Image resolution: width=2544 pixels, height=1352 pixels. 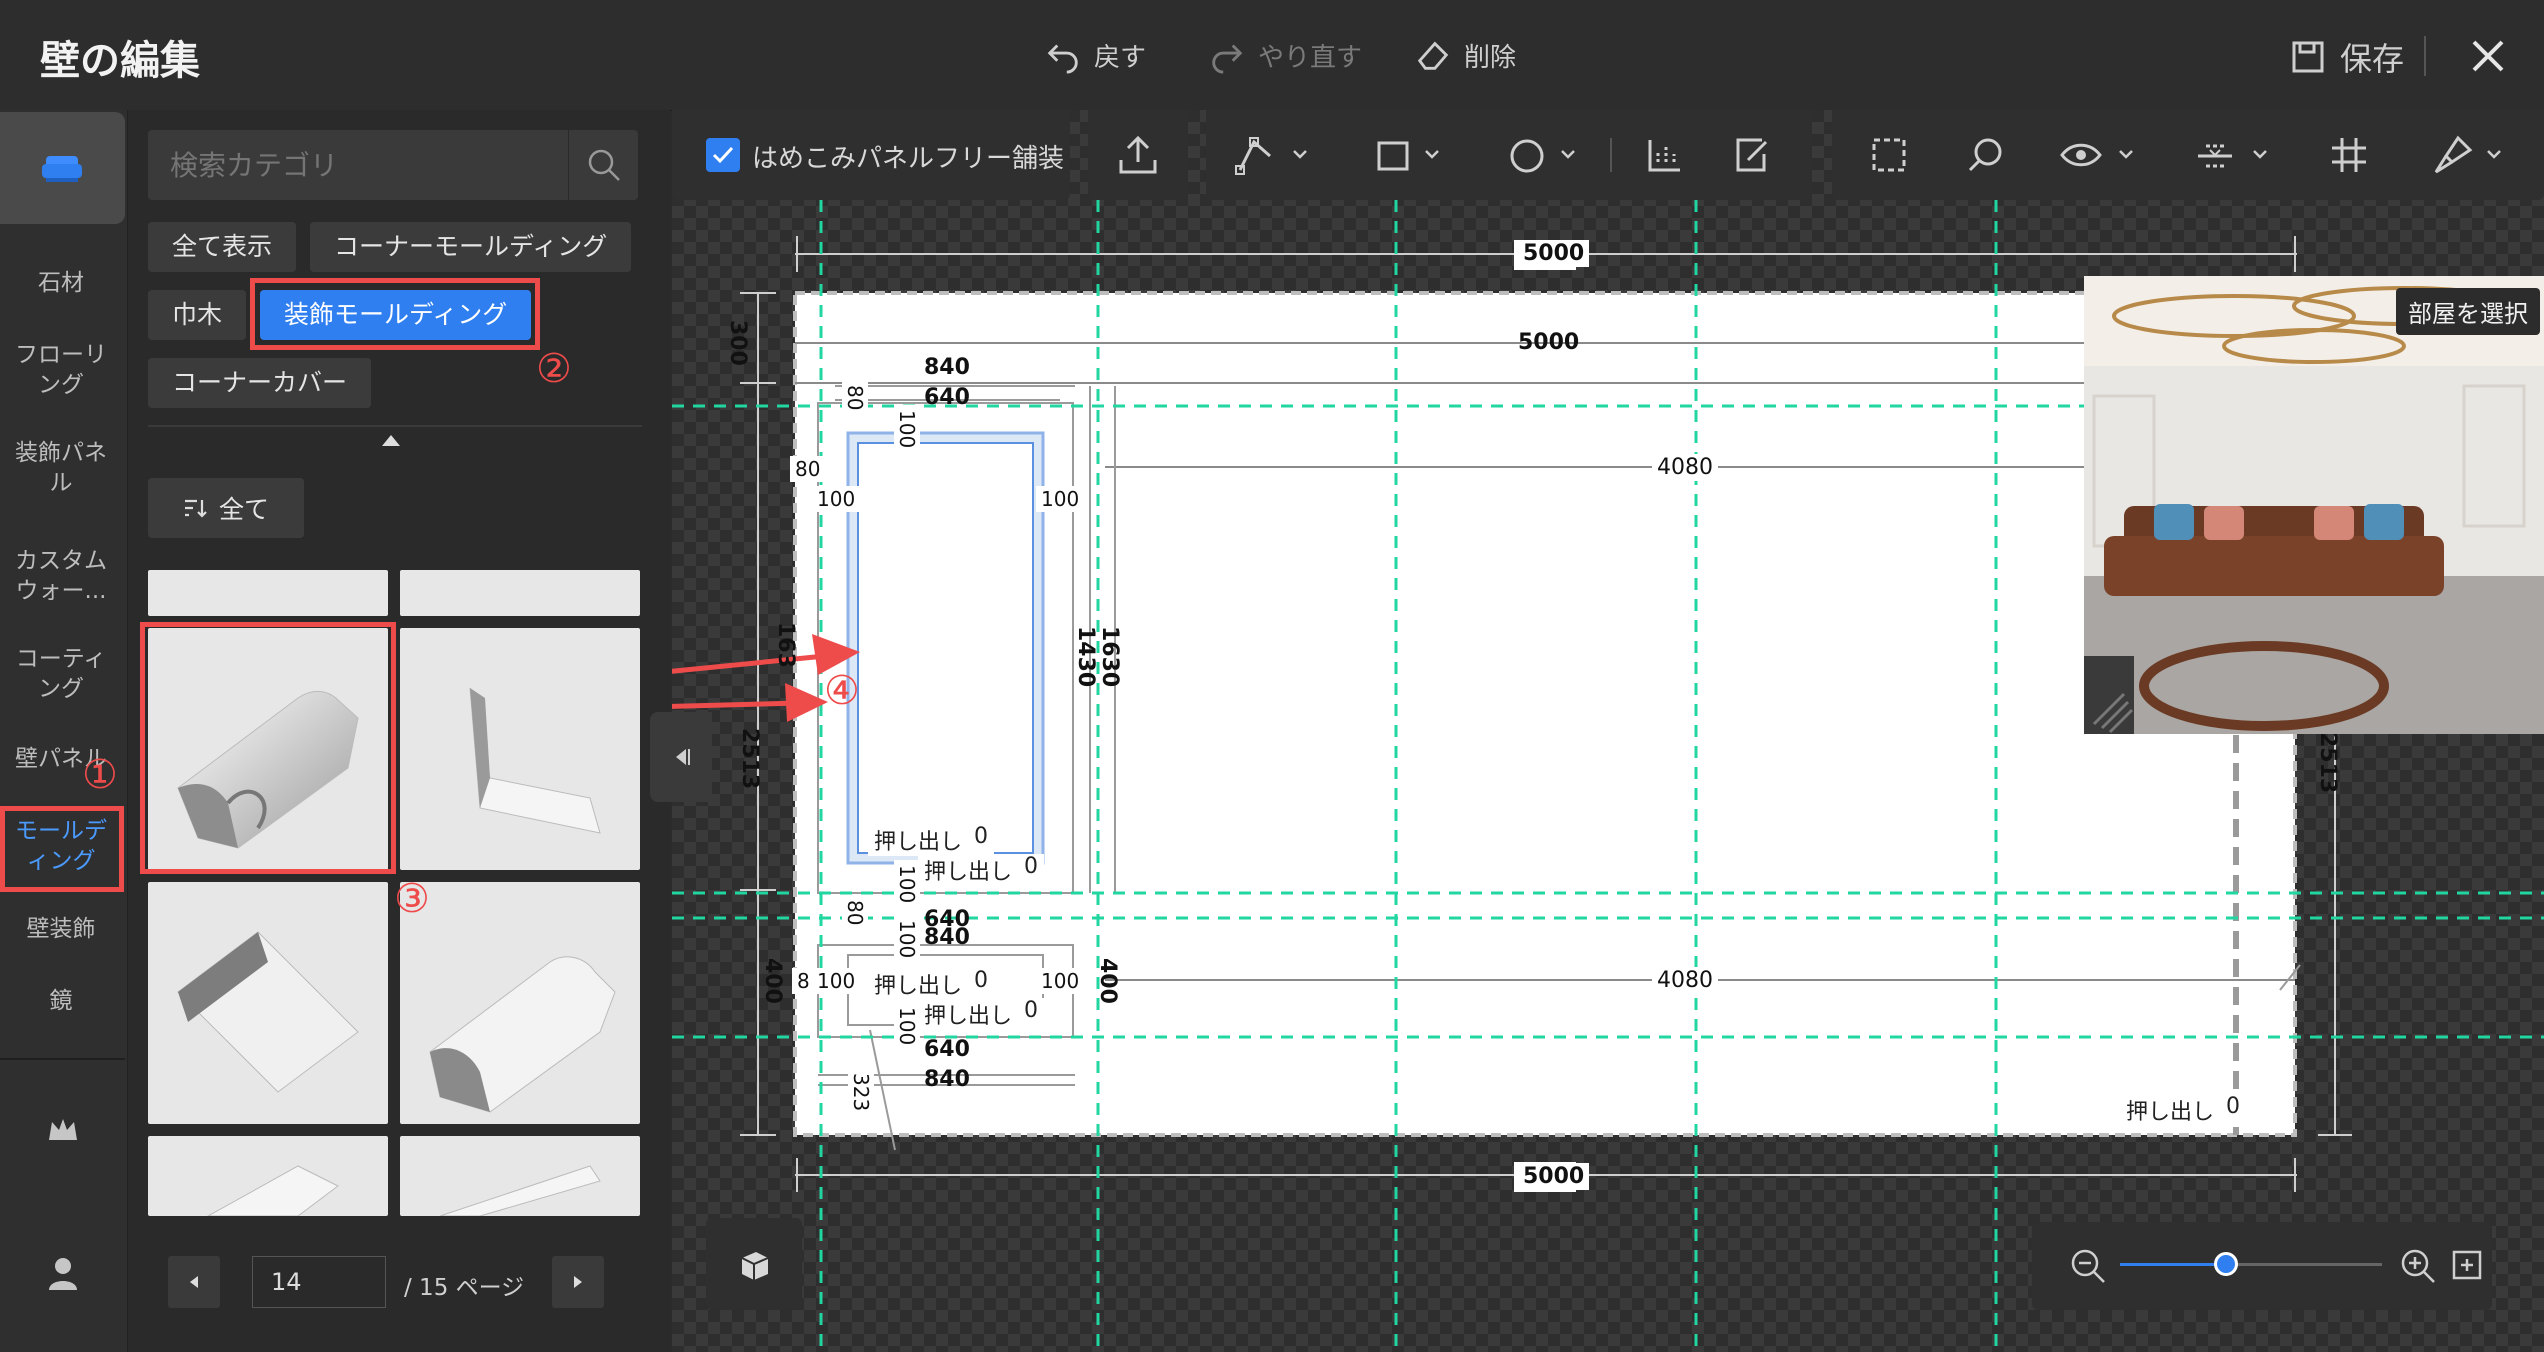 What do you see at coordinates (2488, 56) in the screenshot?
I see `close-icon` at bounding box center [2488, 56].